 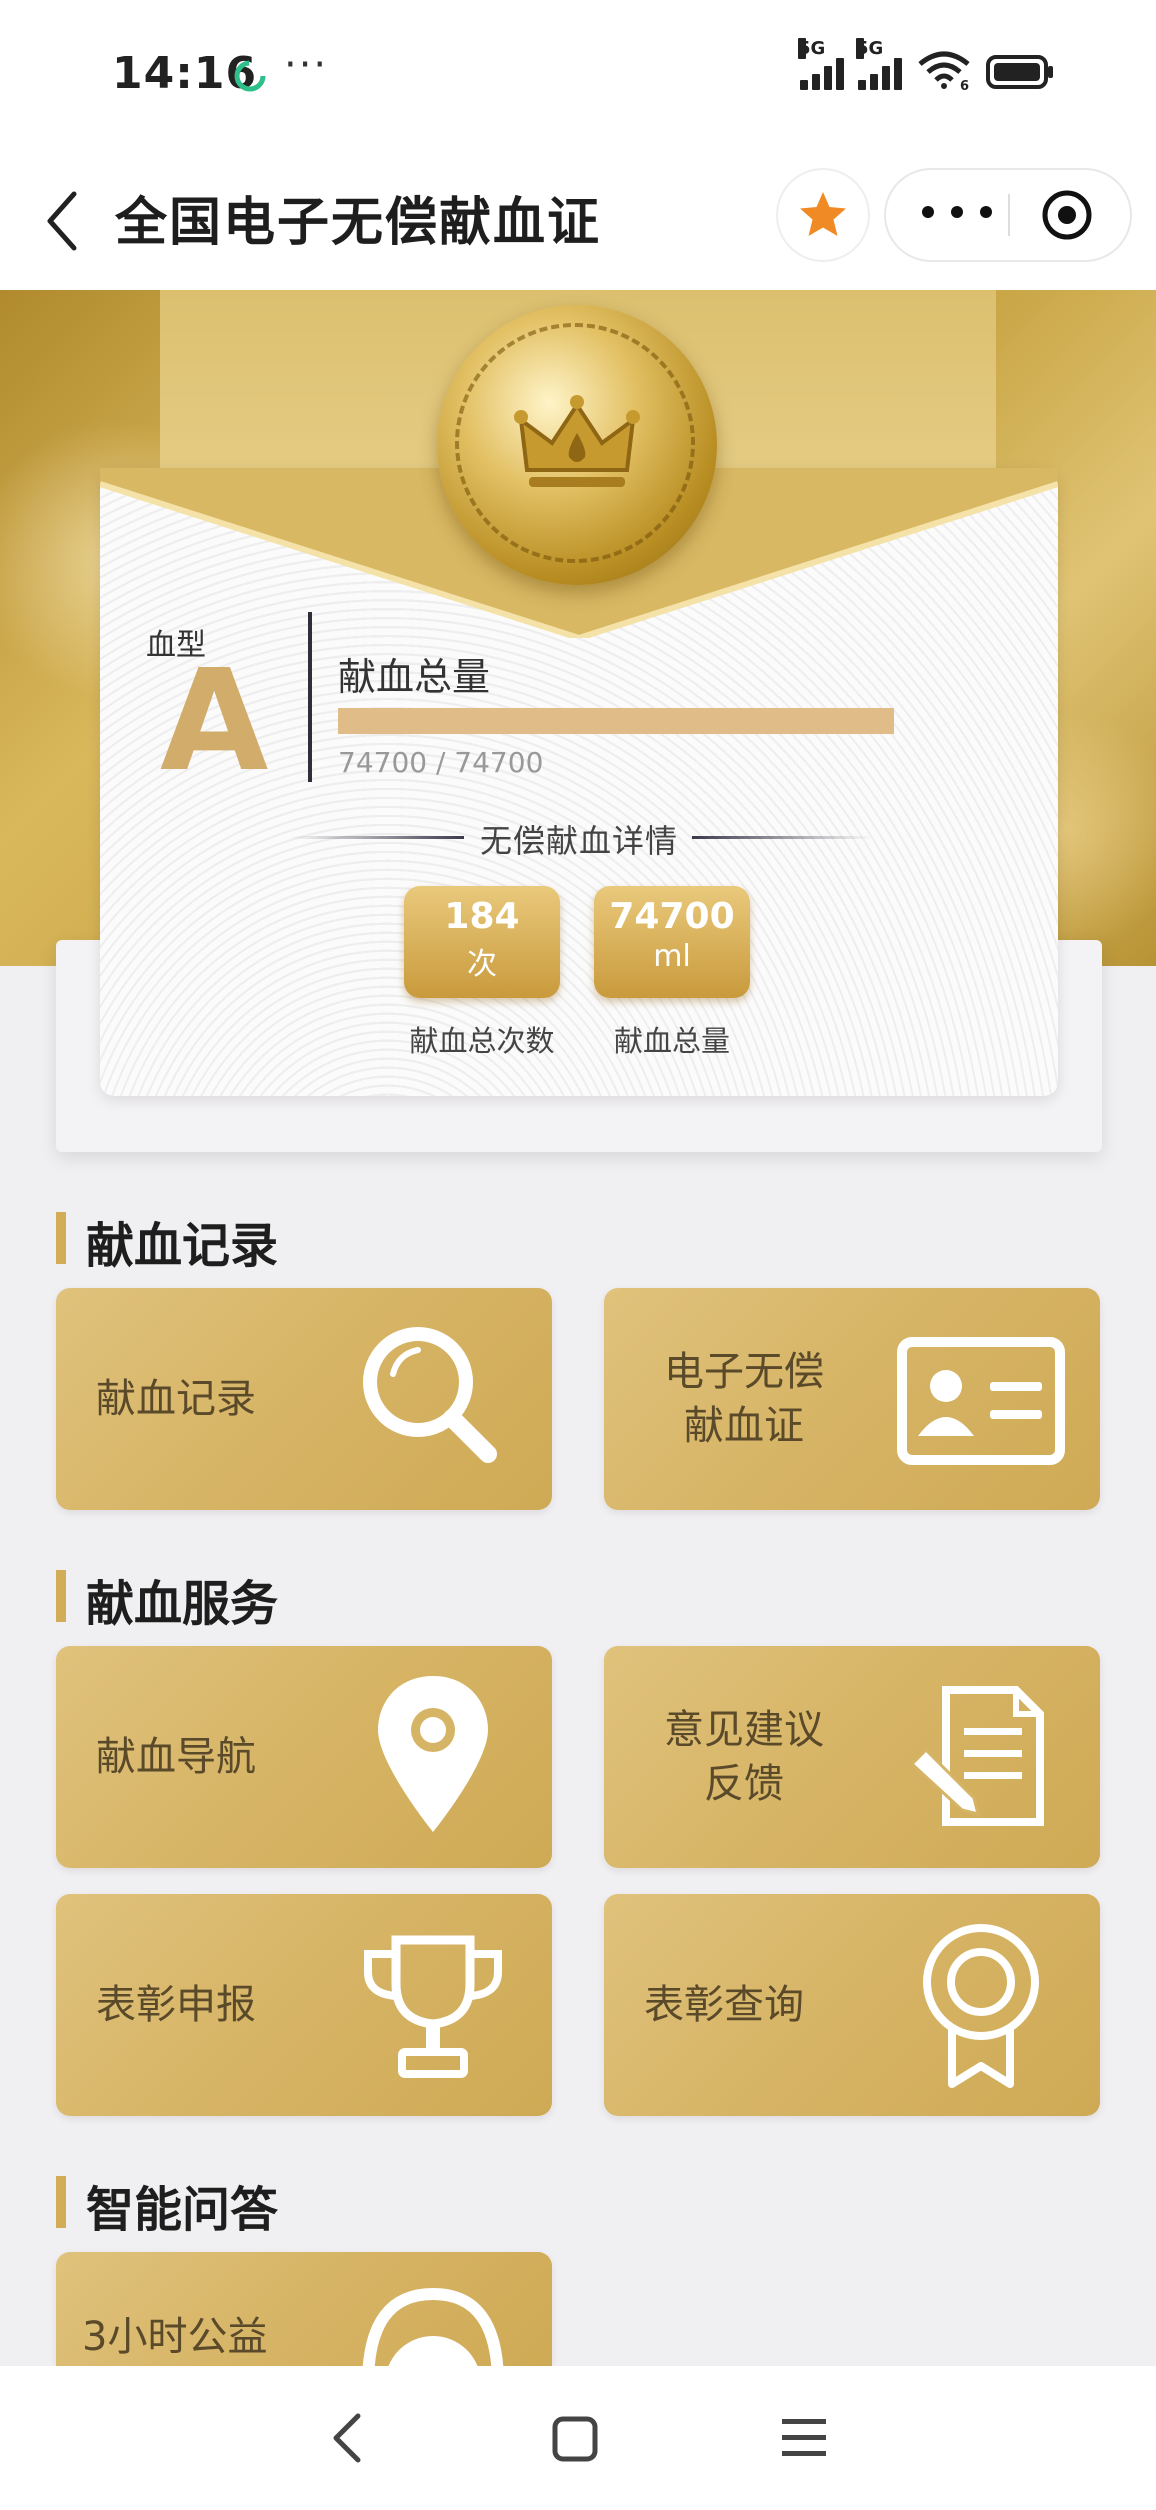 I want to click on detail-divider-right, so click(x=782, y=837).